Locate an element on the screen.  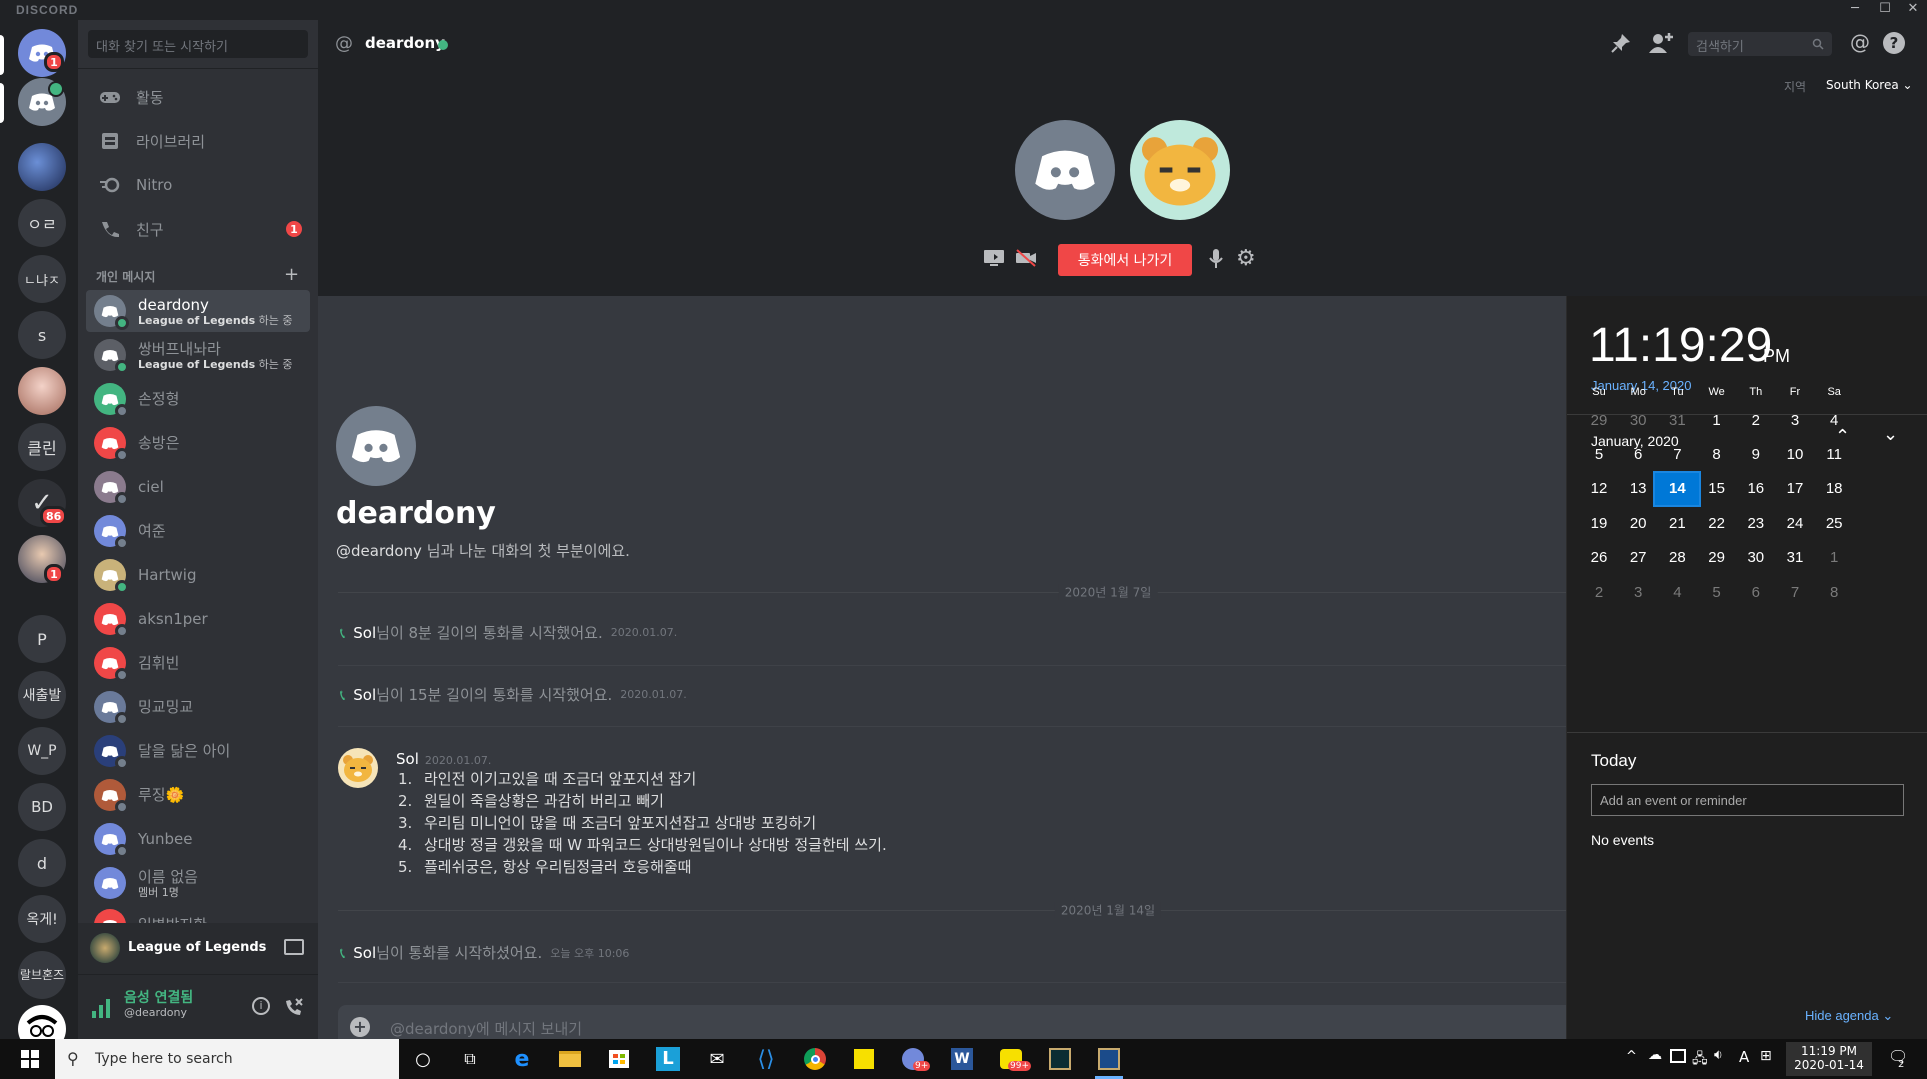
calendar-day: 8 is located at coordinates (1834, 592).